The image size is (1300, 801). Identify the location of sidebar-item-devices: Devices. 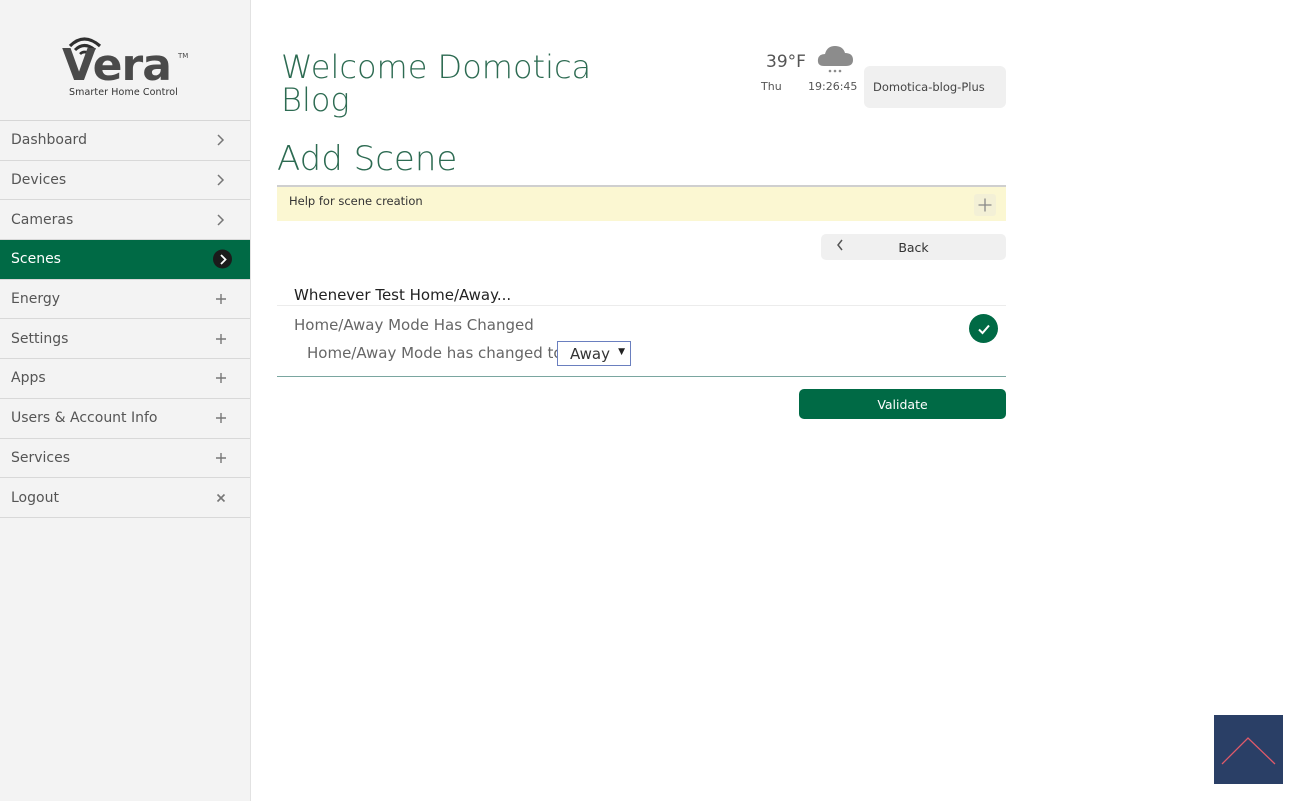
(125, 181).